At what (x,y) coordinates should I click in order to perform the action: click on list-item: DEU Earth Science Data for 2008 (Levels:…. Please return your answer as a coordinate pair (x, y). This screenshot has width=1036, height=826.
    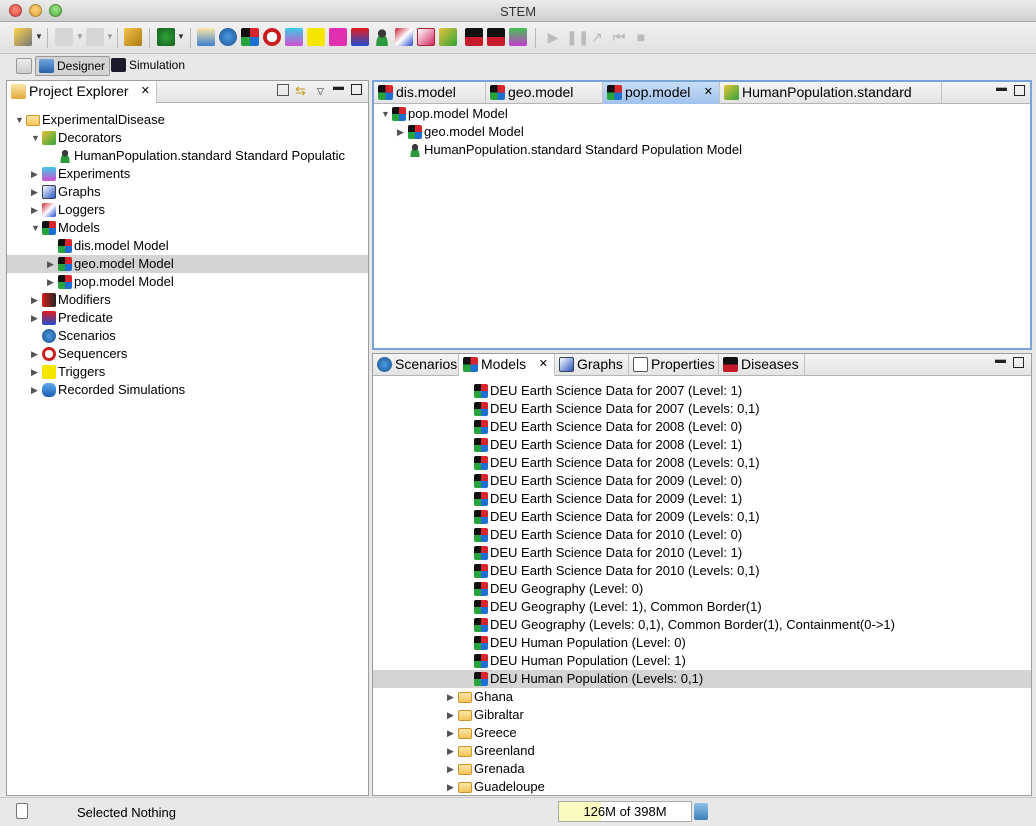
    Looking at the image, I should click on (702, 463).